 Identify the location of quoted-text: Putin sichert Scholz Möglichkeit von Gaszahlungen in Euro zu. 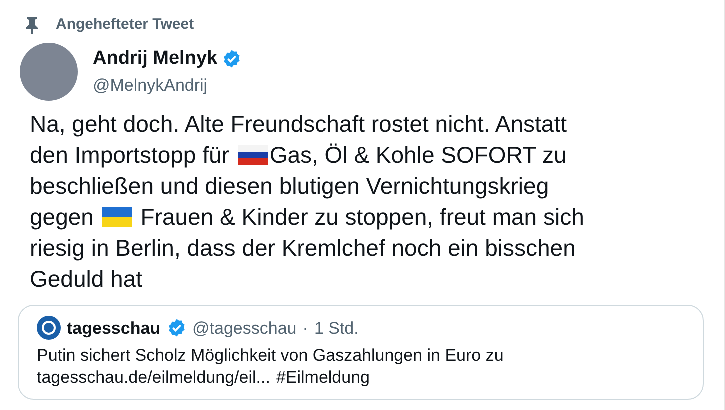
(271, 356).